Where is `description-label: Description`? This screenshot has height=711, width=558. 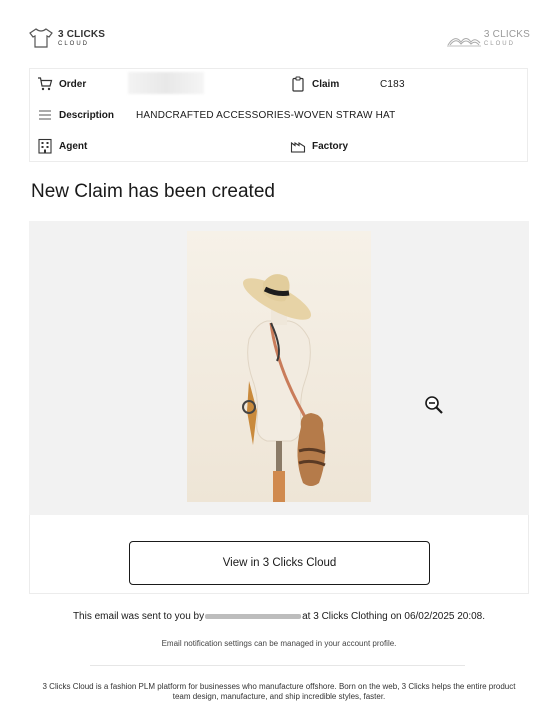
description-label: Description is located at coordinates (87, 115).